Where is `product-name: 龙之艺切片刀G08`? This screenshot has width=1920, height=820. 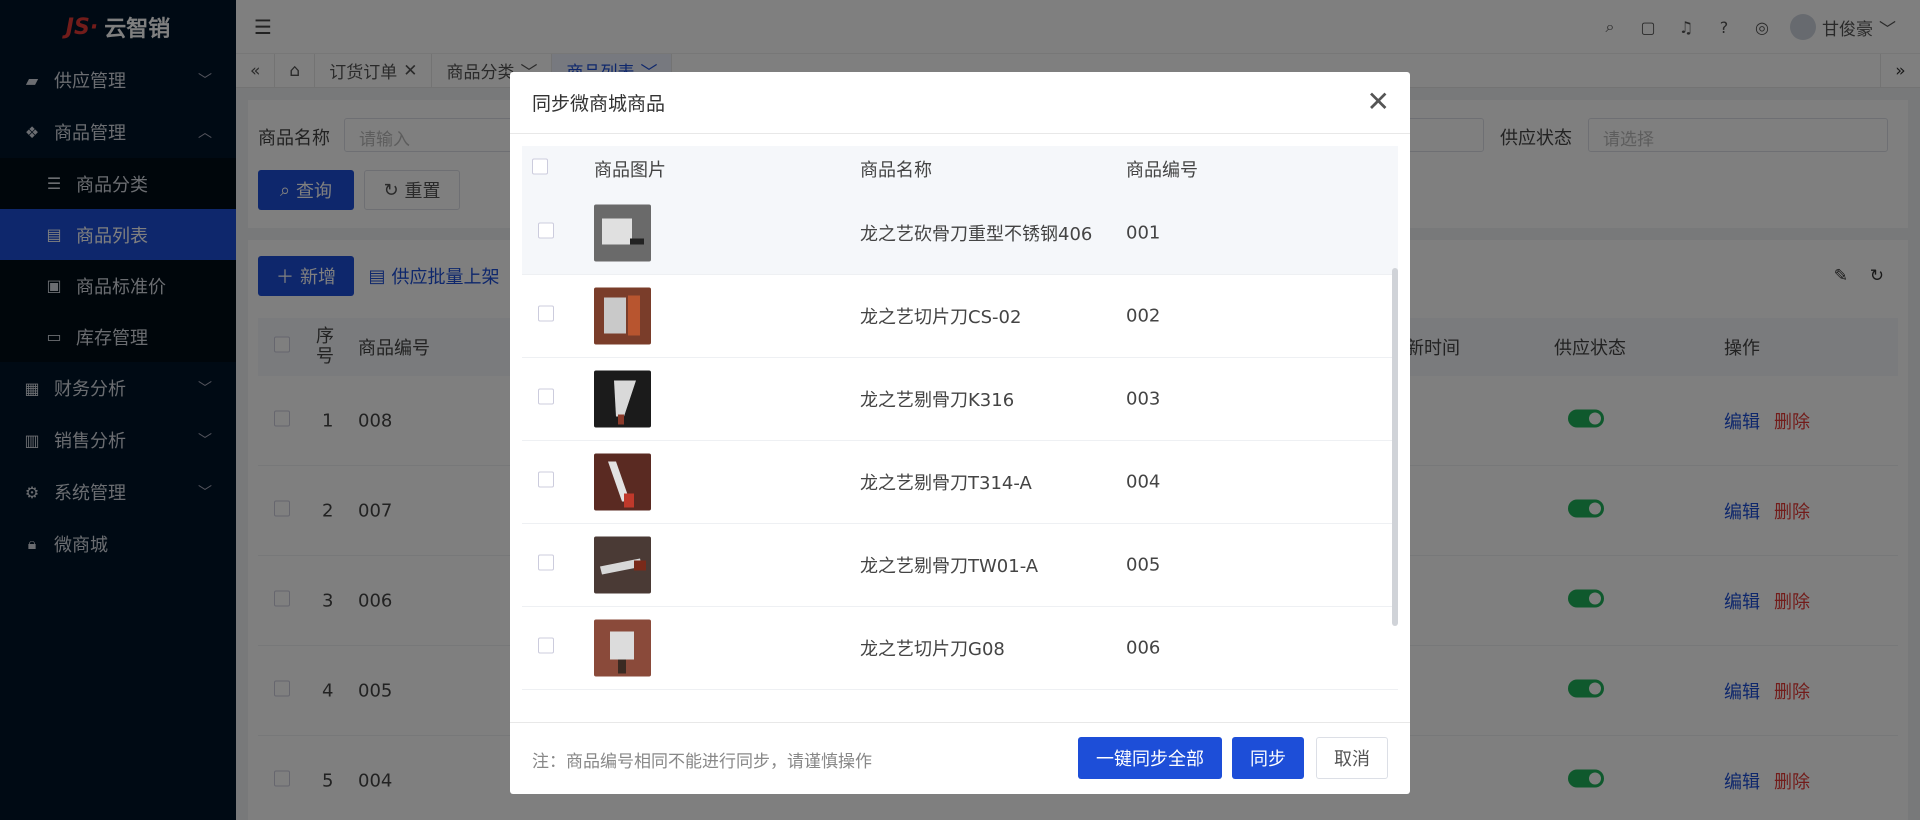 product-name: 龙之艺切片刀G08 is located at coordinates (932, 649).